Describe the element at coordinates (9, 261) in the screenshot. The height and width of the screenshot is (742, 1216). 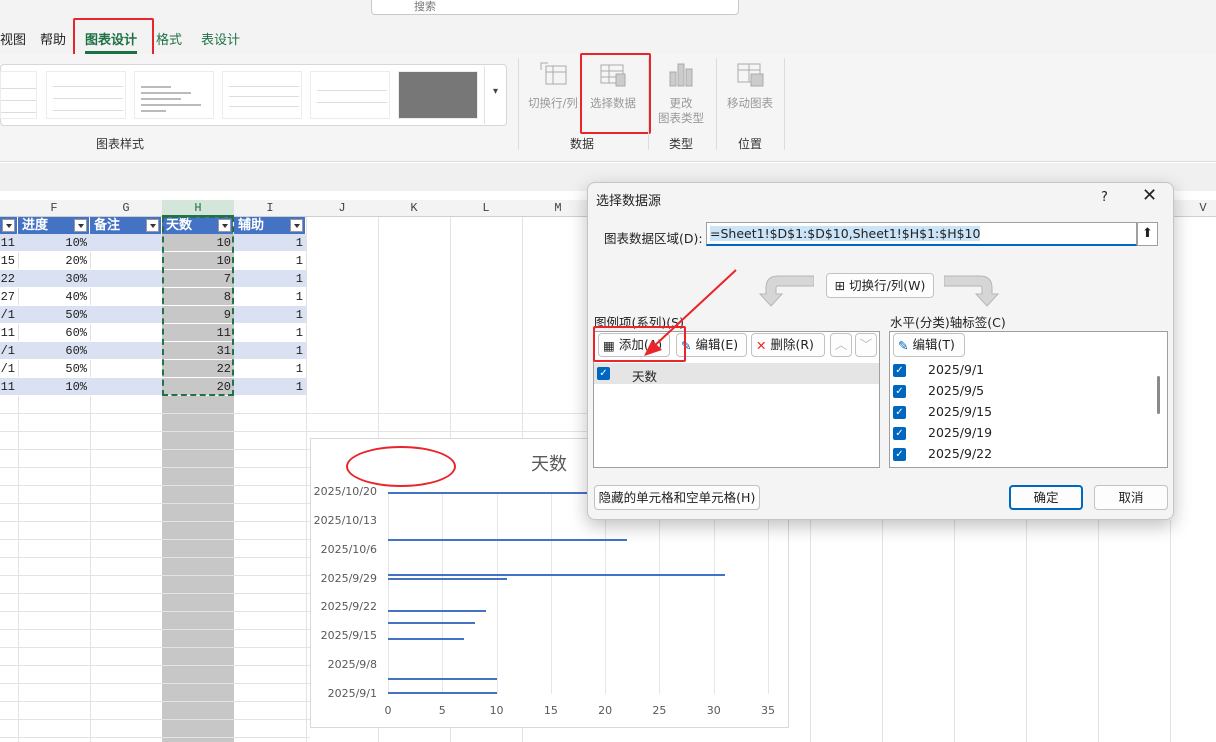
I see `table-cell: 15` at that location.